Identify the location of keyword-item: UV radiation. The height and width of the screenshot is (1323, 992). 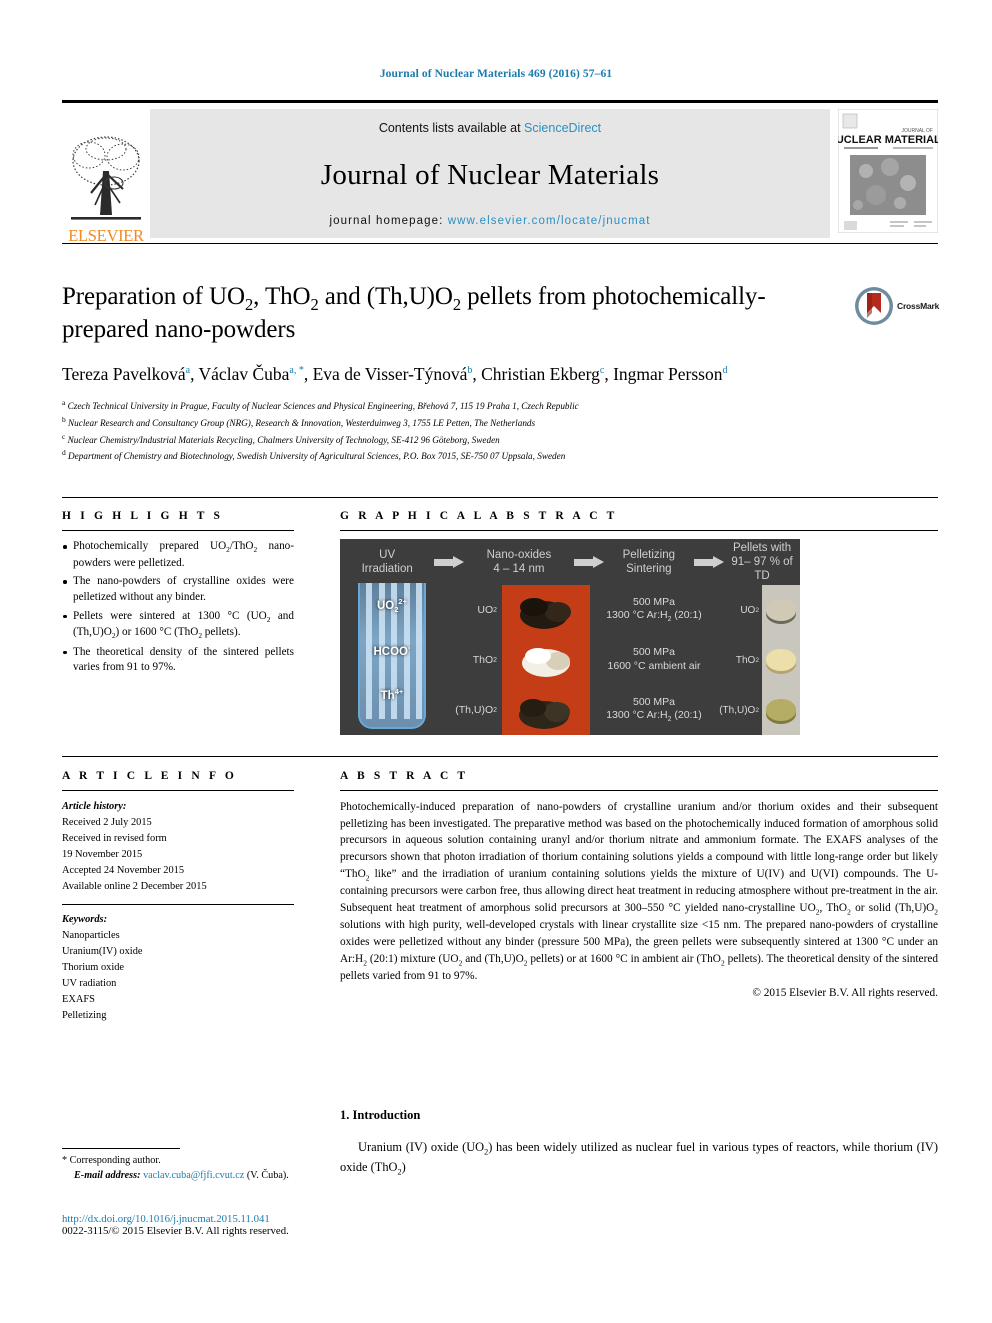
(89, 984).